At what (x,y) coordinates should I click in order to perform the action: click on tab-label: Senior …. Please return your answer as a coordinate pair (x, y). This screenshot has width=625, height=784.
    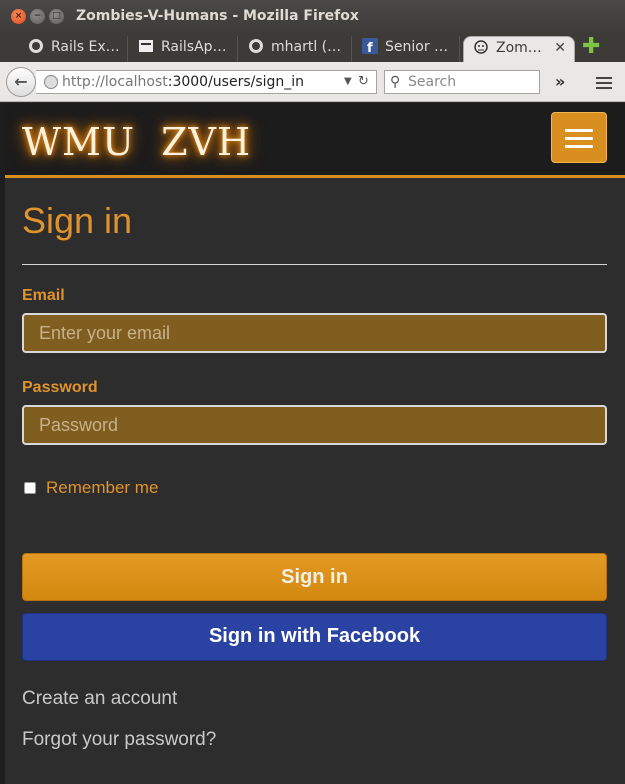
    Looking at the image, I should click on (417, 47).